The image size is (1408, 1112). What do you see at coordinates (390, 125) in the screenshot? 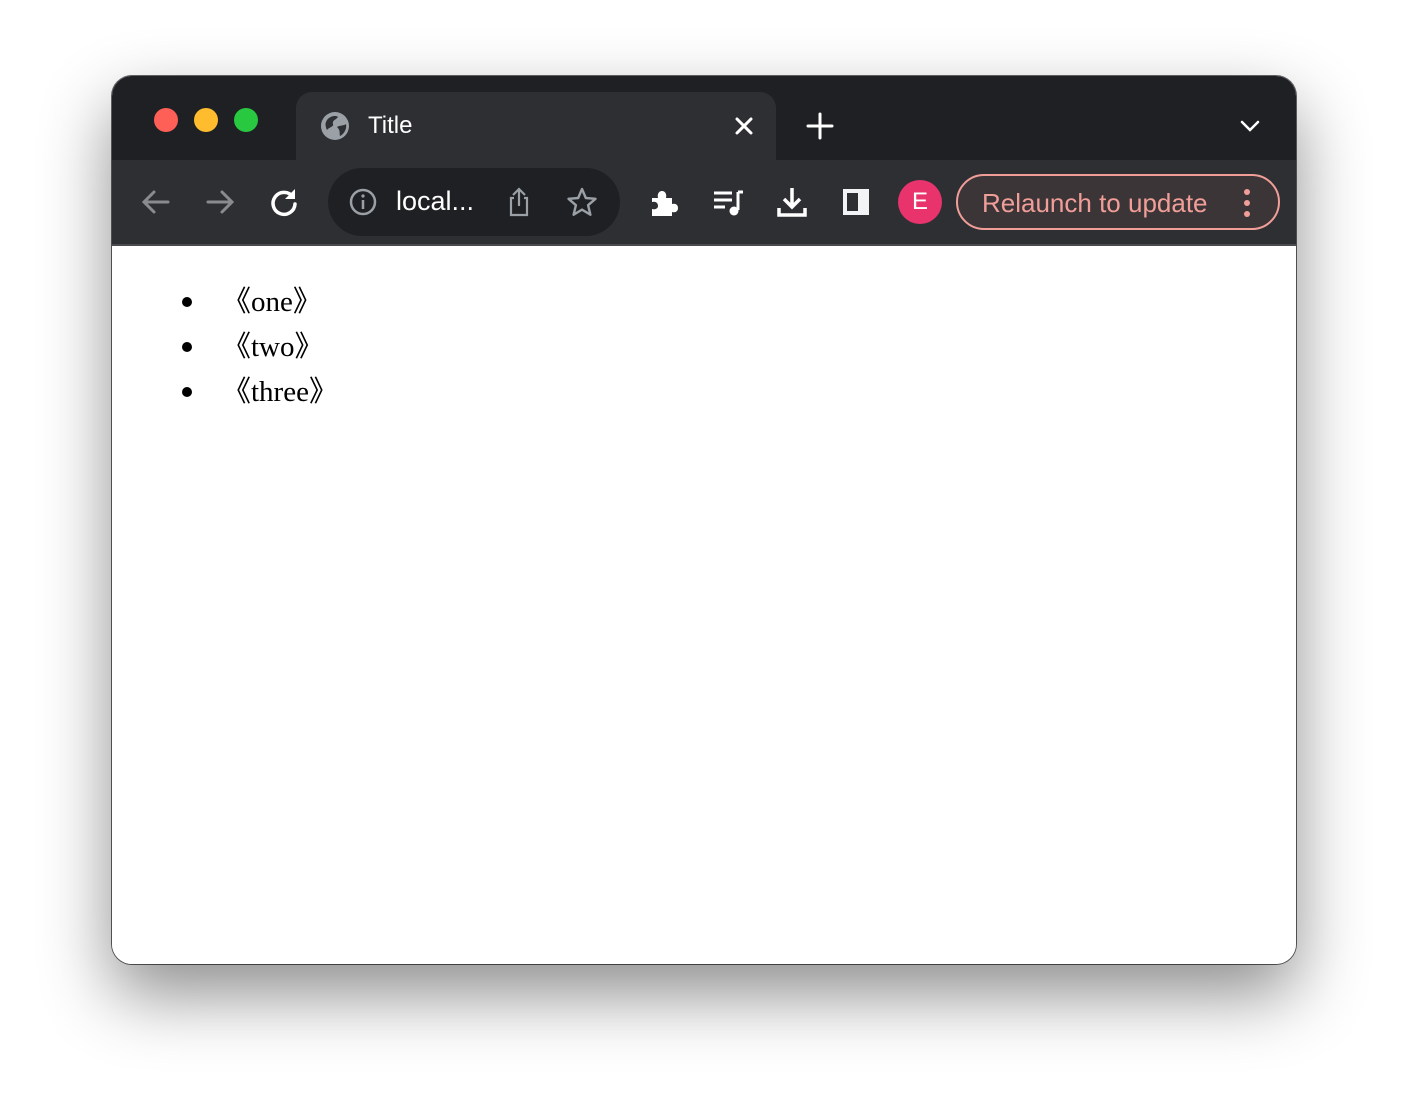
I see `tab-title: Title` at bounding box center [390, 125].